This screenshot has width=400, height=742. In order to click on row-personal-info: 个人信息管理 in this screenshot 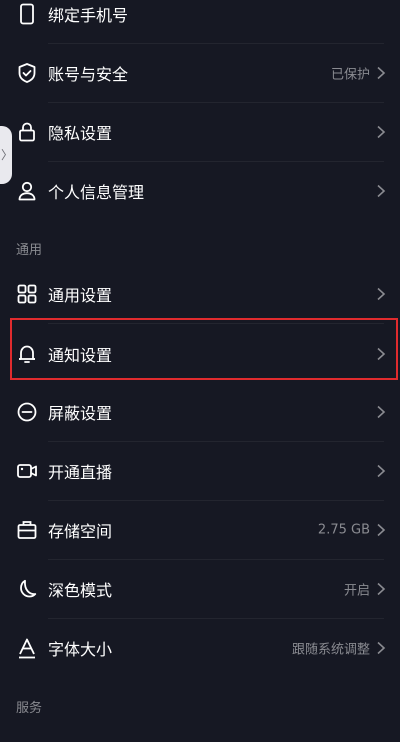, I will do `click(200, 191)`.